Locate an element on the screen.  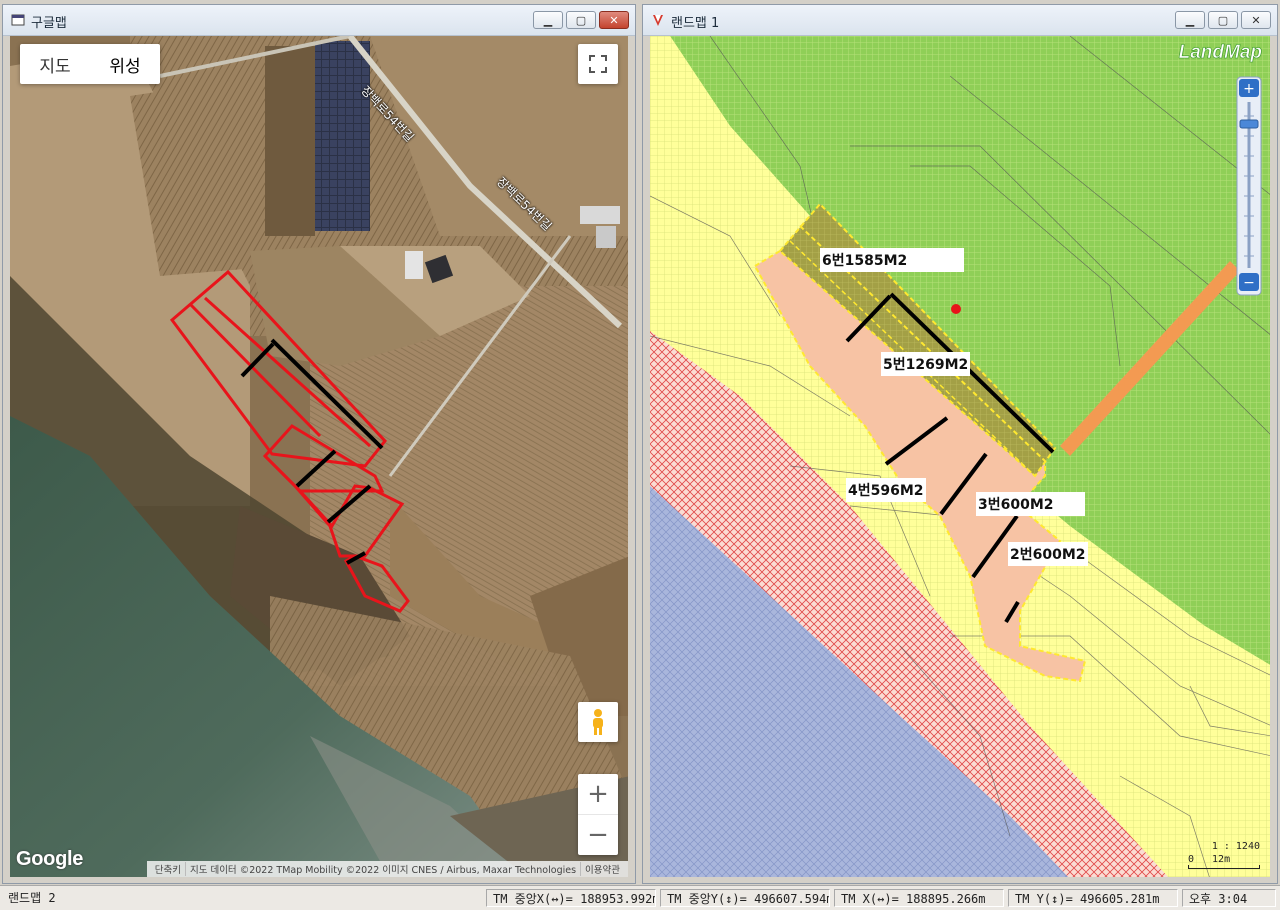
map-type-selector: 지도 위성 is located at coordinates (90, 64).